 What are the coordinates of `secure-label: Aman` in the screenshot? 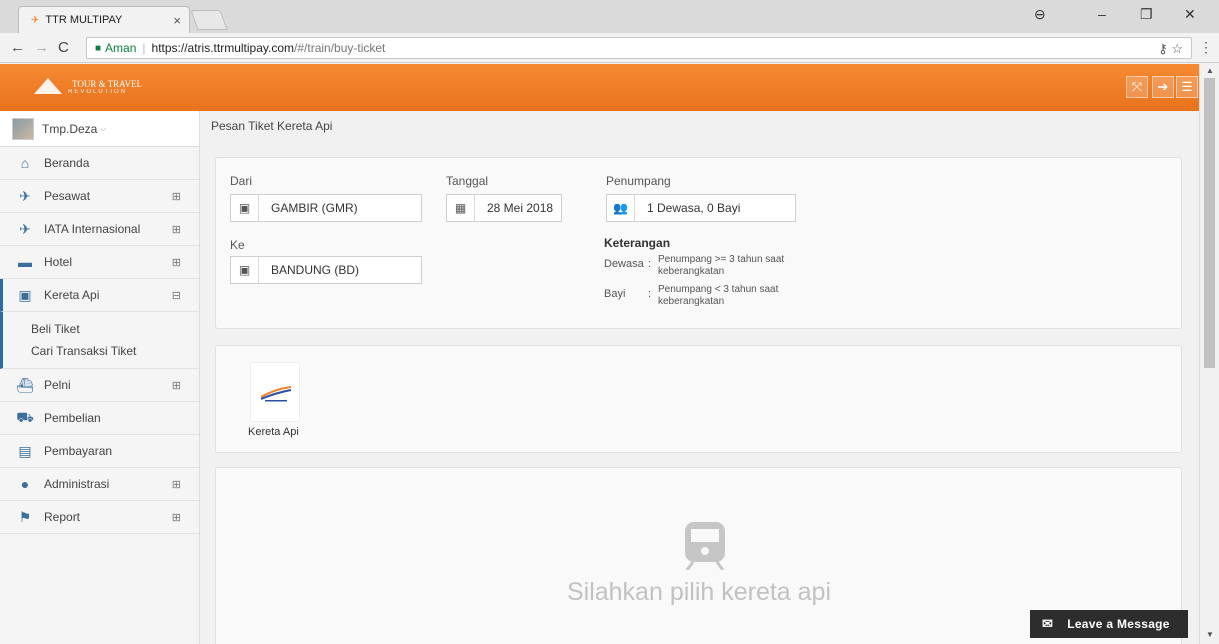 It's located at (121, 48).